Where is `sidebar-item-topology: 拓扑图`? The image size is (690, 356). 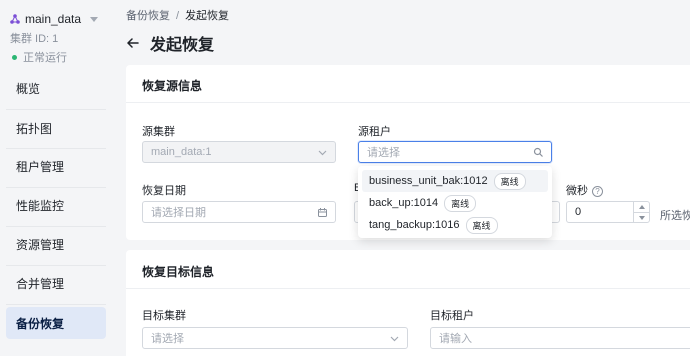
sidebar-item-topology: 拓扑图 is located at coordinates (56, 128).